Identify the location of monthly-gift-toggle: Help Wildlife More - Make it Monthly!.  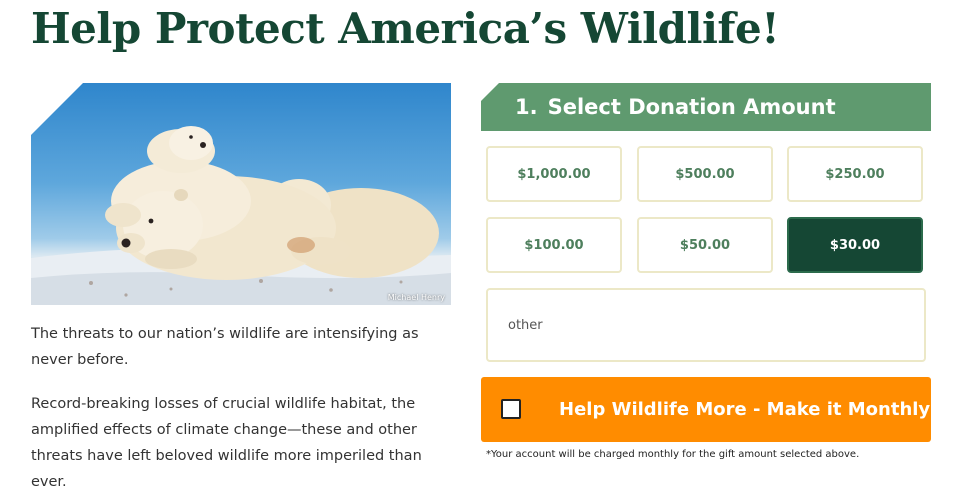
(709, 409).